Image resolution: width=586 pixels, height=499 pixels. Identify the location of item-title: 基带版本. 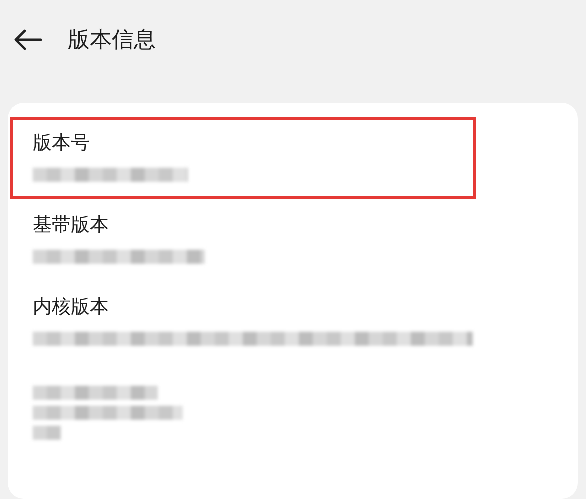
(71, 225).